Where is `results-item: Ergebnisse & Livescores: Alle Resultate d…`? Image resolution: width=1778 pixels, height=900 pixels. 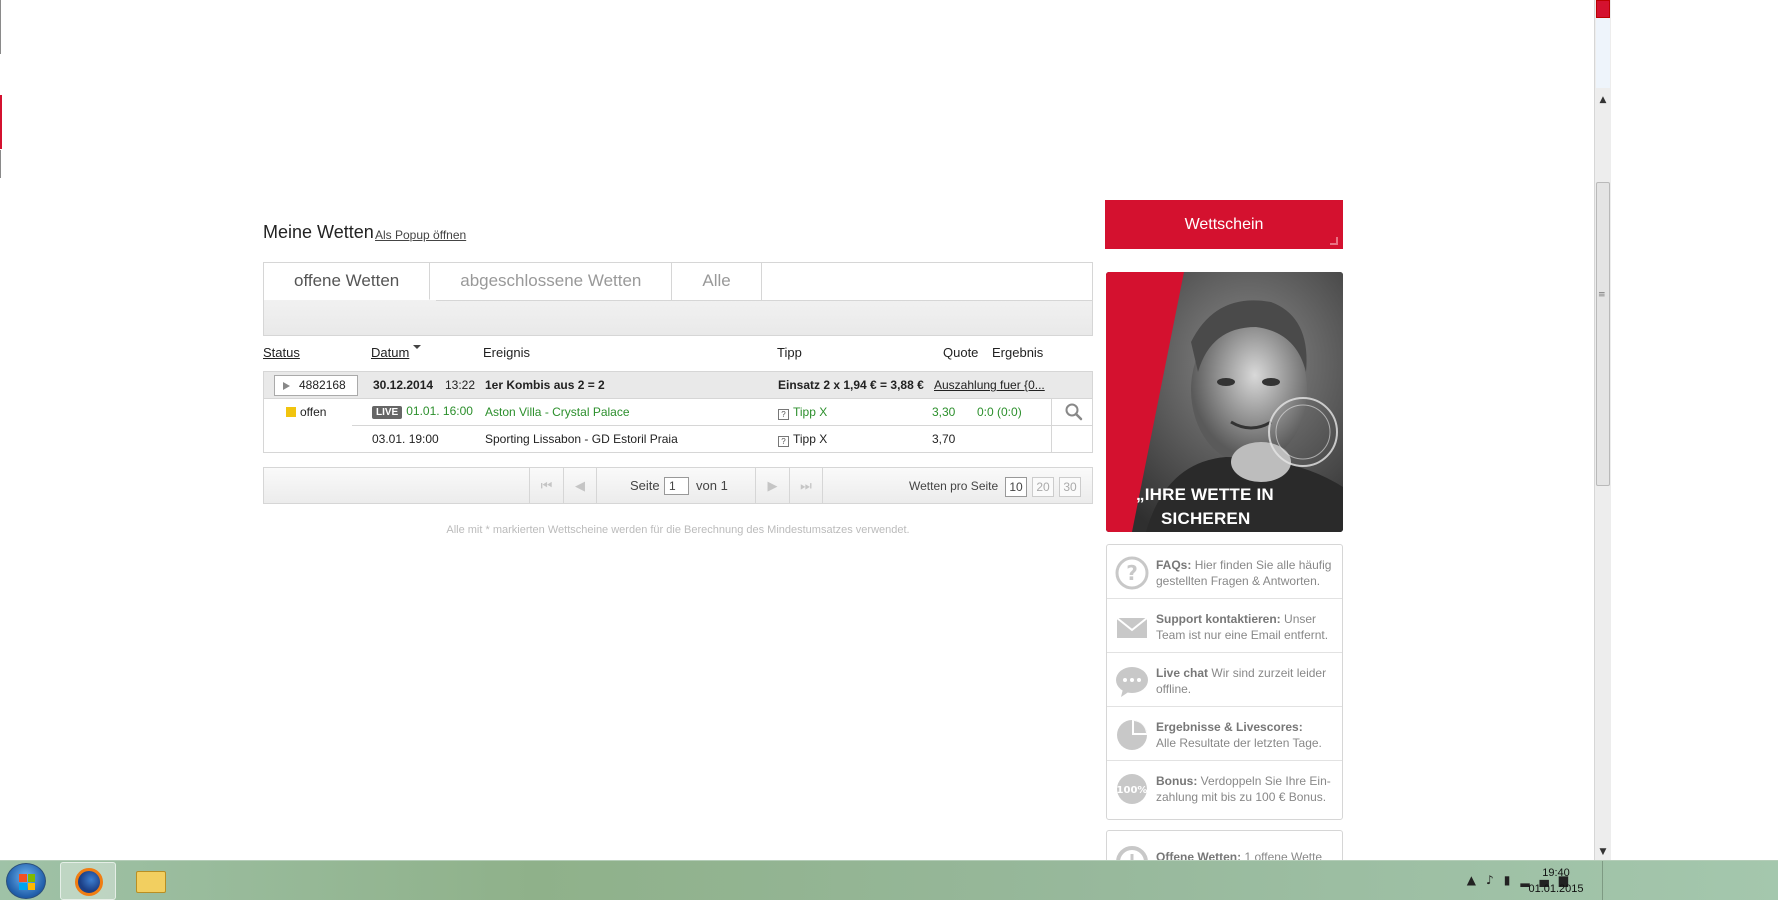 results-item: Ergebnisse & Livescores: Alle Resultate d… is located at coordinates (1224, 734).